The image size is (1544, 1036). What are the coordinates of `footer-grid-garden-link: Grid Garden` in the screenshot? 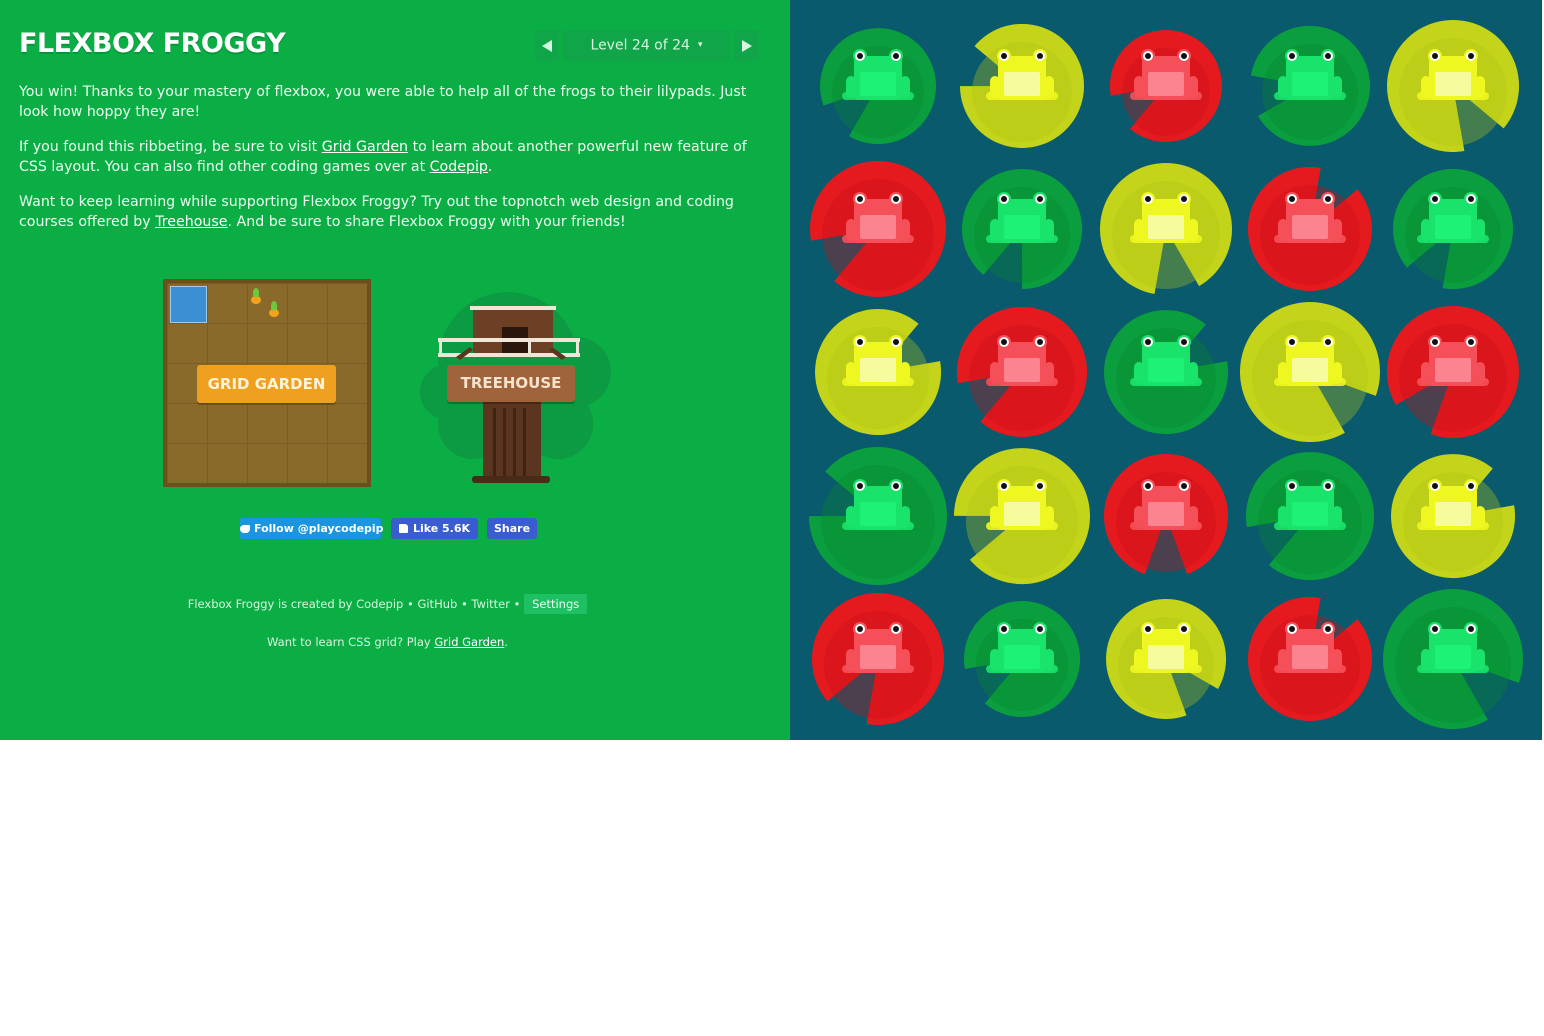 It's located at (469, 642).